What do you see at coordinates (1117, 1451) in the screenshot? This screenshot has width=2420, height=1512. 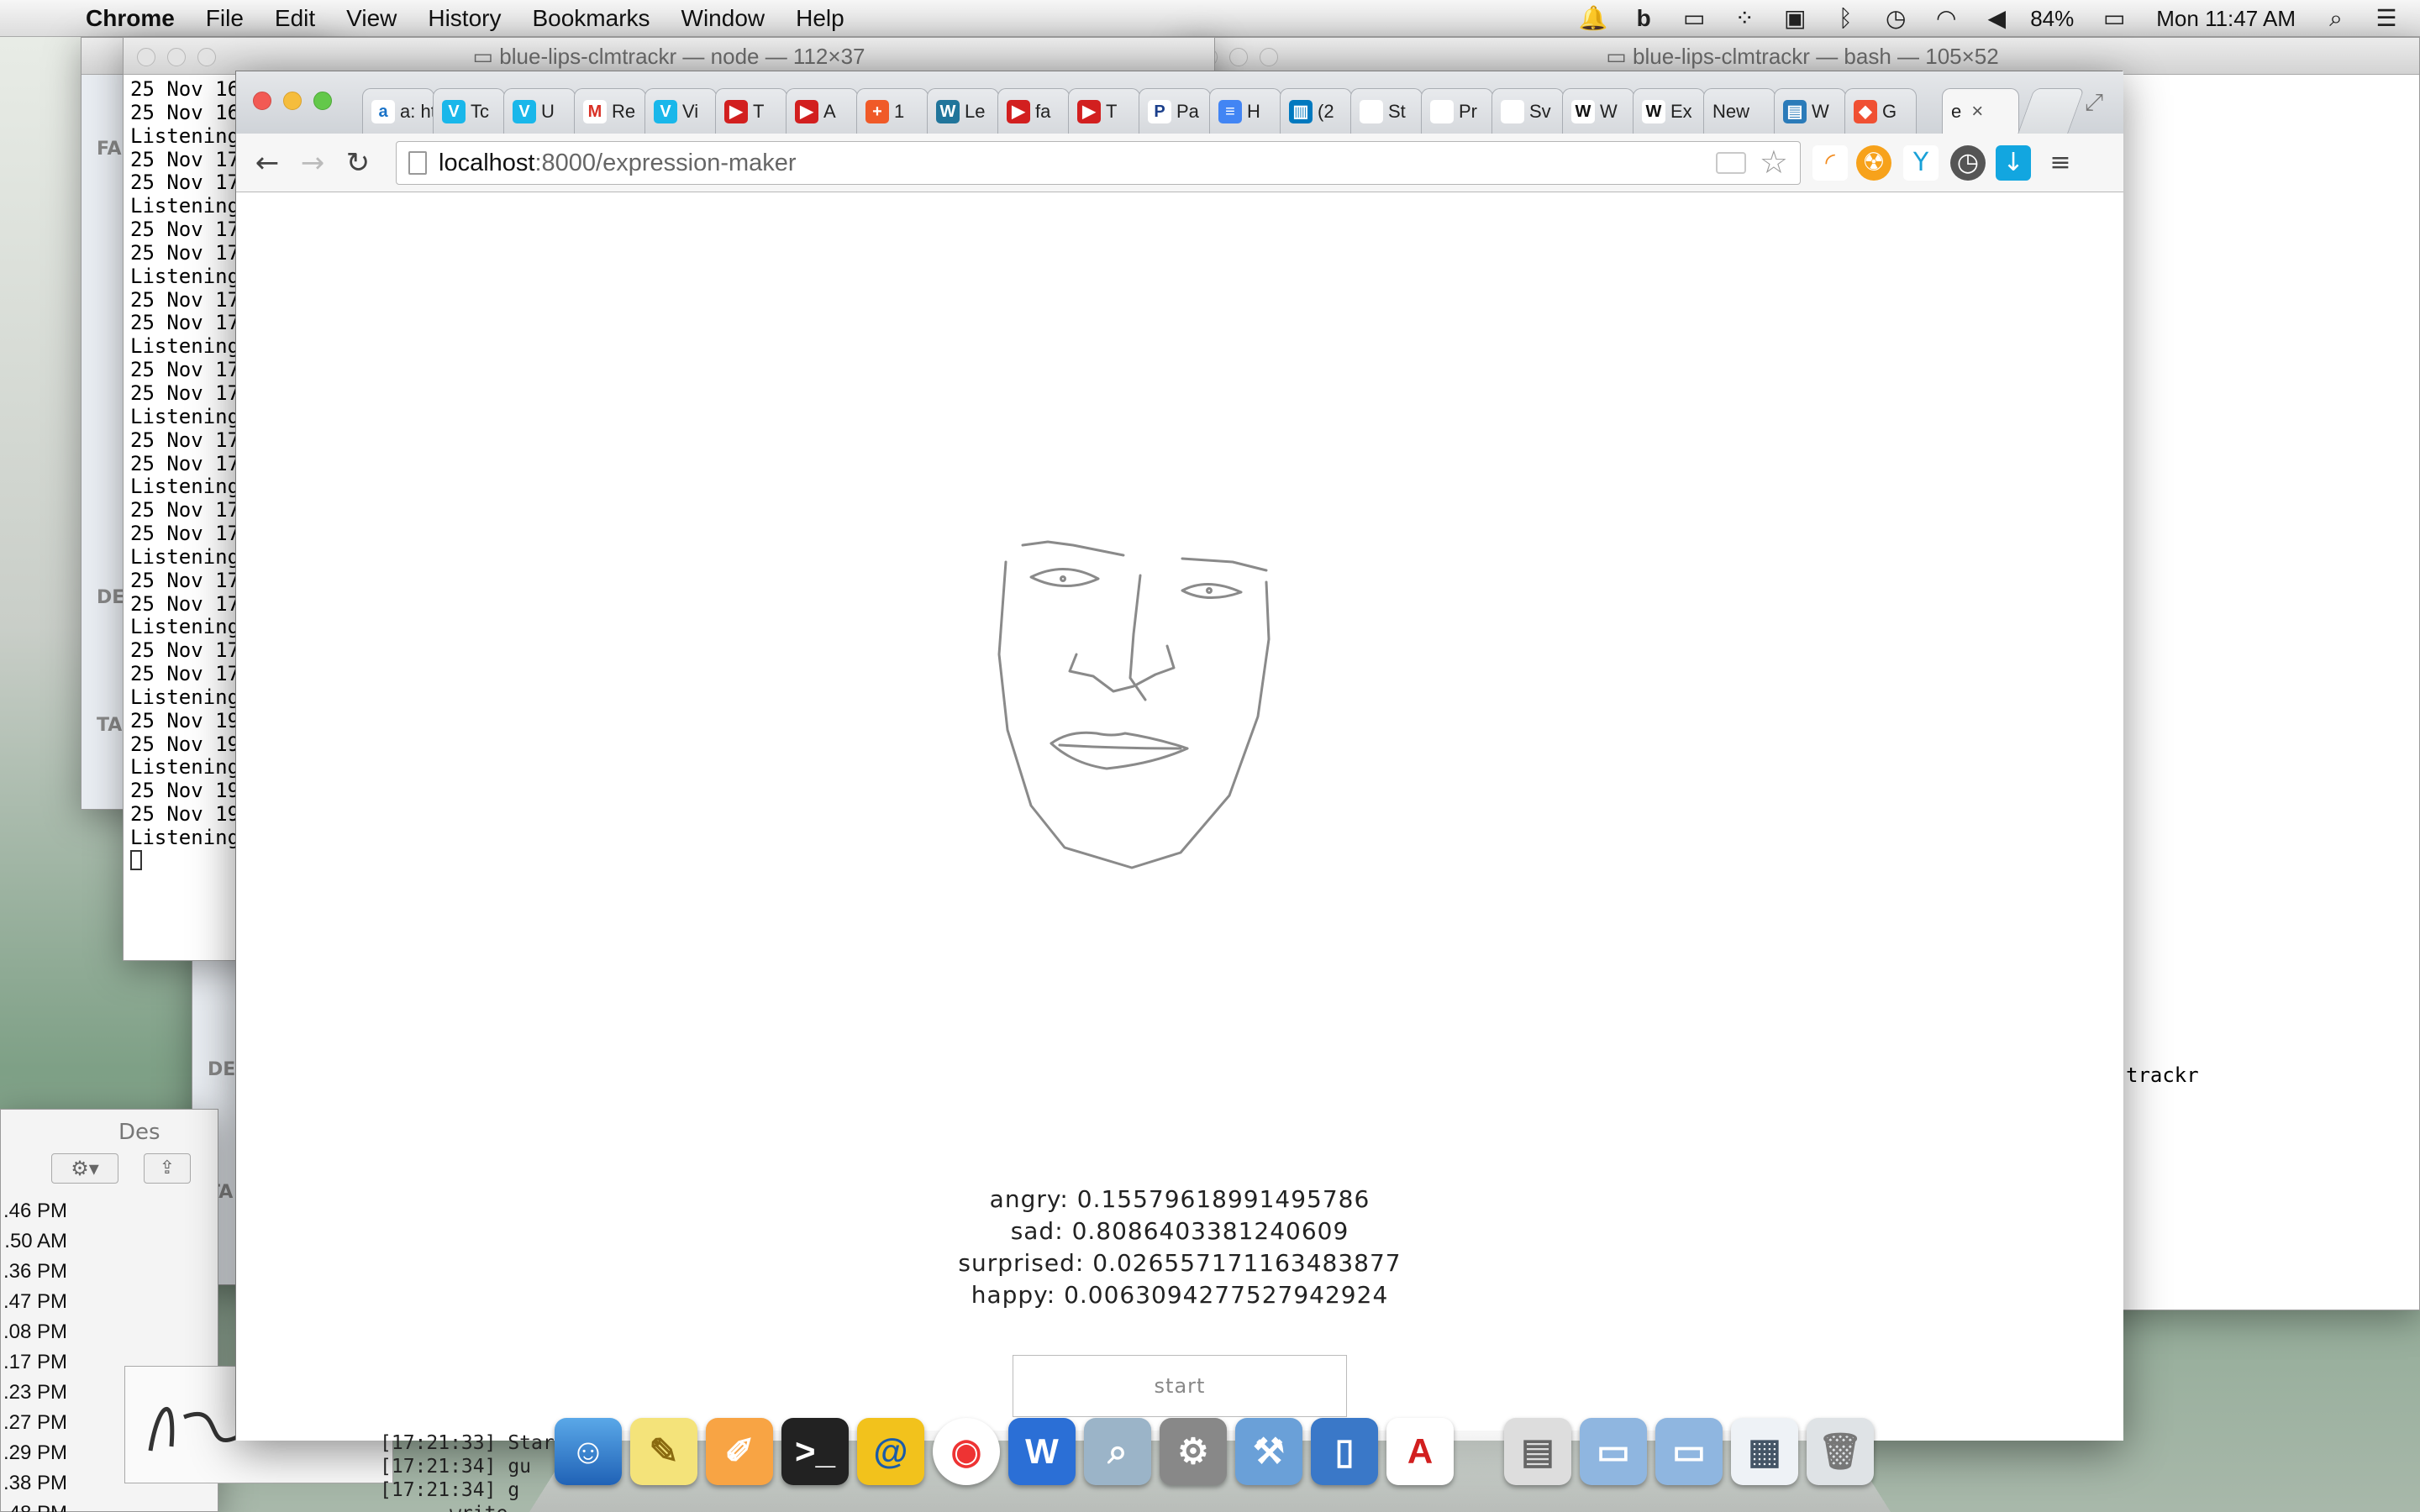 I see `preview-icon: ⌕` at bounding box center [1117, 1451].